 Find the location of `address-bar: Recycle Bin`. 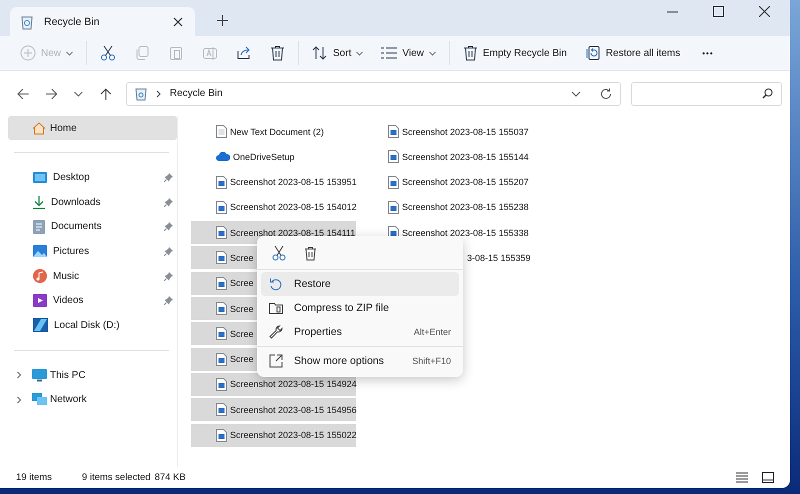

address-bar: Recycle Bin is located at coordinates (373, 94).